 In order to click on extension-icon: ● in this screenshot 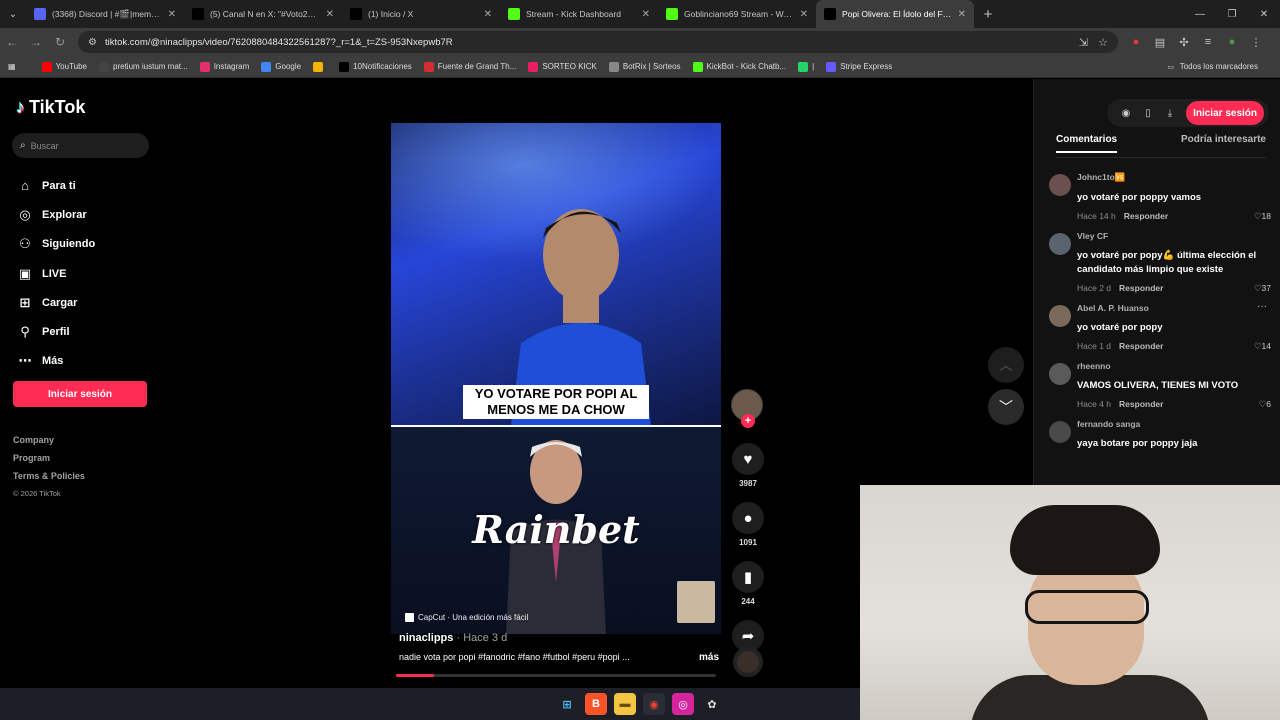, I will do `click(1136, 42)`.